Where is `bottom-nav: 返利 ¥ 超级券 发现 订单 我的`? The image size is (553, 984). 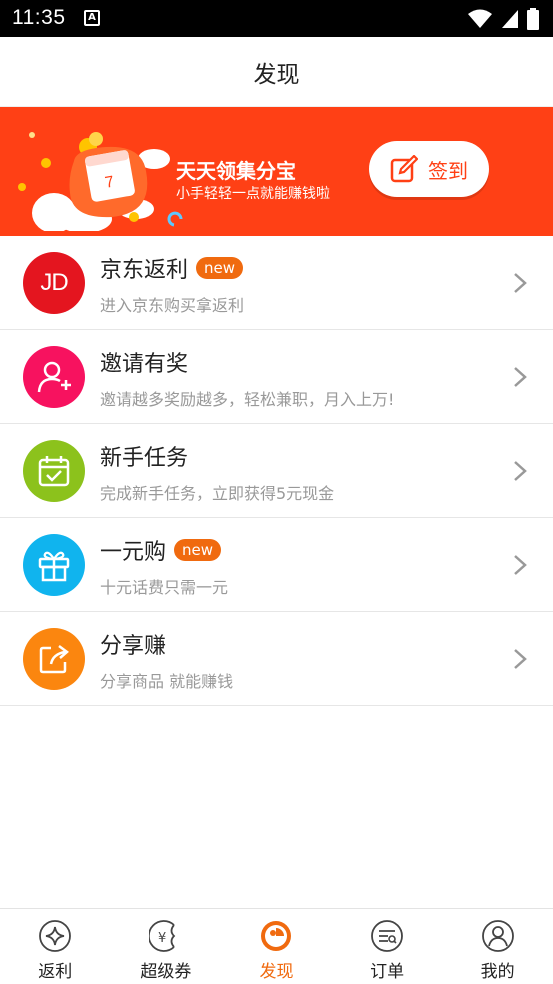
bottom-nav: 返利 ¥ 超级券 发现 订单 我的 is located at coordinates (276, 946).